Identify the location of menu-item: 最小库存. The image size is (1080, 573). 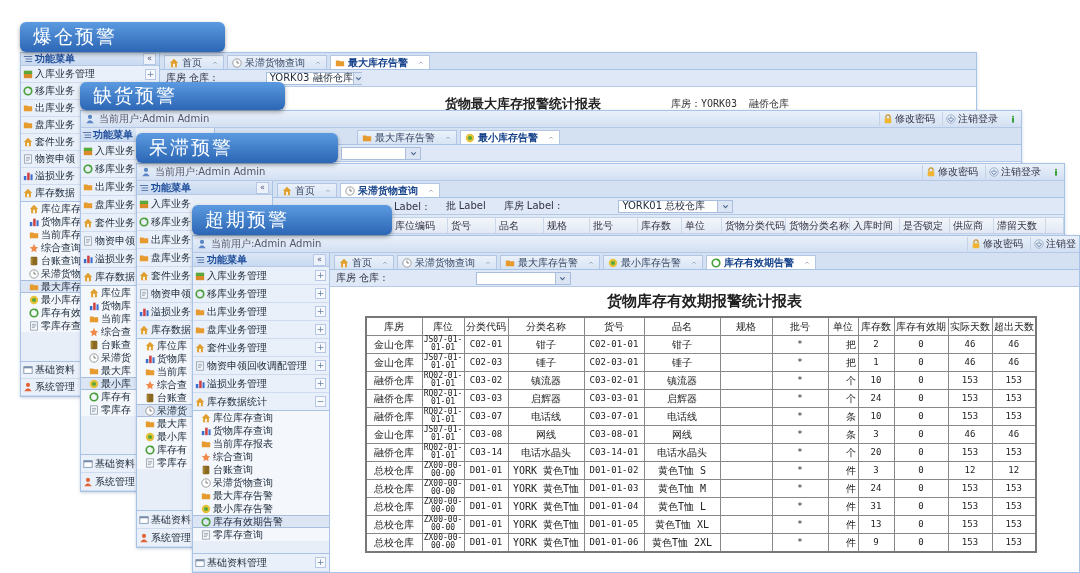
(51, 299).